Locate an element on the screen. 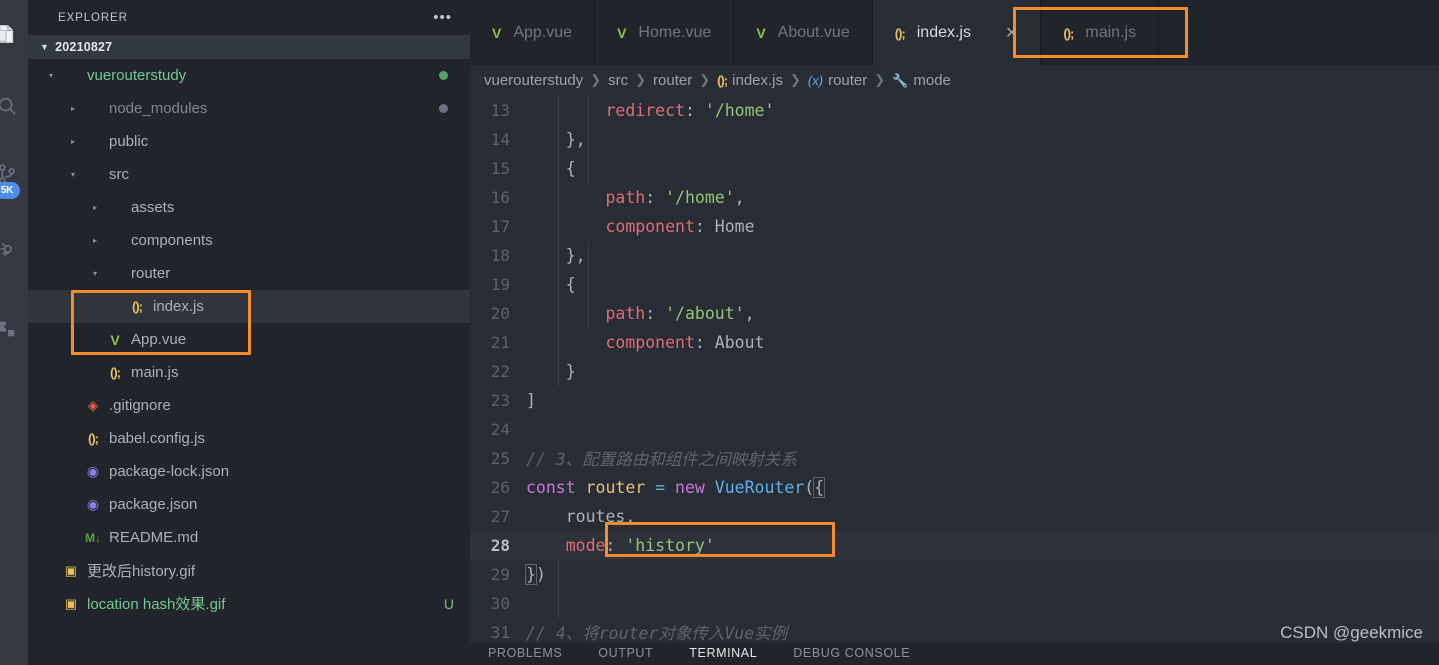 This screenshot has height=665, width=1439. tree-item-node-modules: ▸ node_modules is located at coordinates (249, 108).